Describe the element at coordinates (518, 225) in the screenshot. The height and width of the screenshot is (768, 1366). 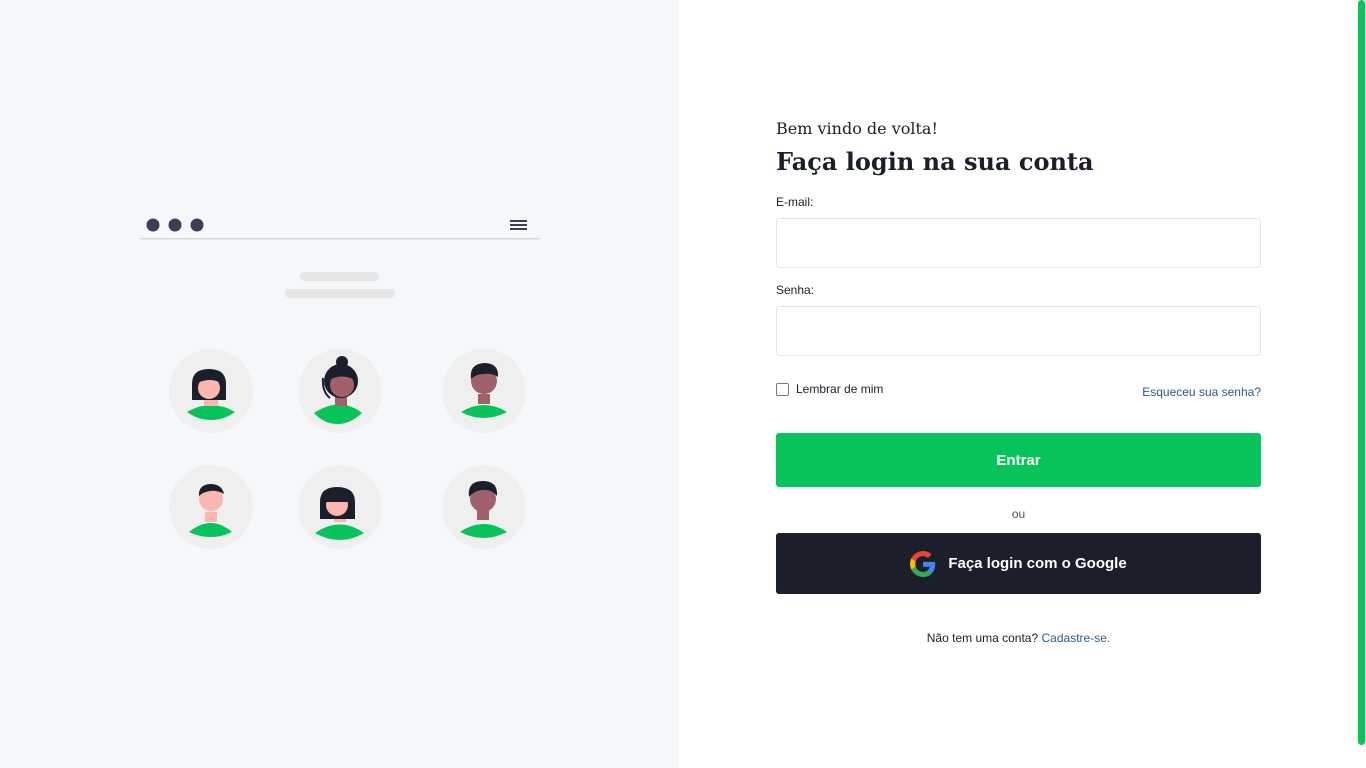
I see `hamburger-menu-icon` at that location.